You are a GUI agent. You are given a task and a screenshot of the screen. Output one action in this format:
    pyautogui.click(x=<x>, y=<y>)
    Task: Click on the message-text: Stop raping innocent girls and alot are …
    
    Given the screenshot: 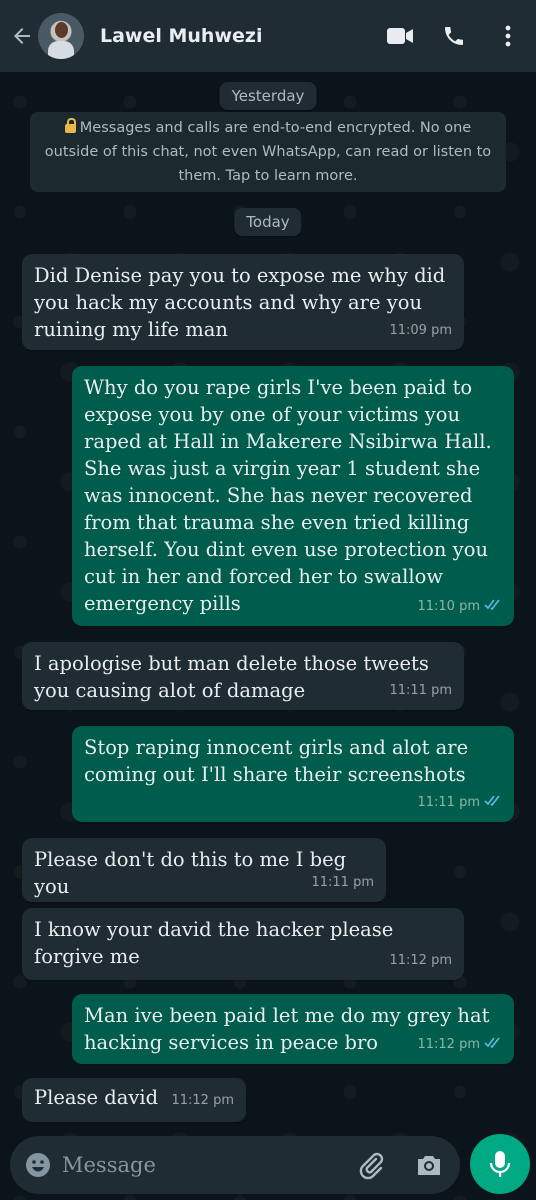 What is the action you would take?
    pyautogui.click(x=276, y=761)
    